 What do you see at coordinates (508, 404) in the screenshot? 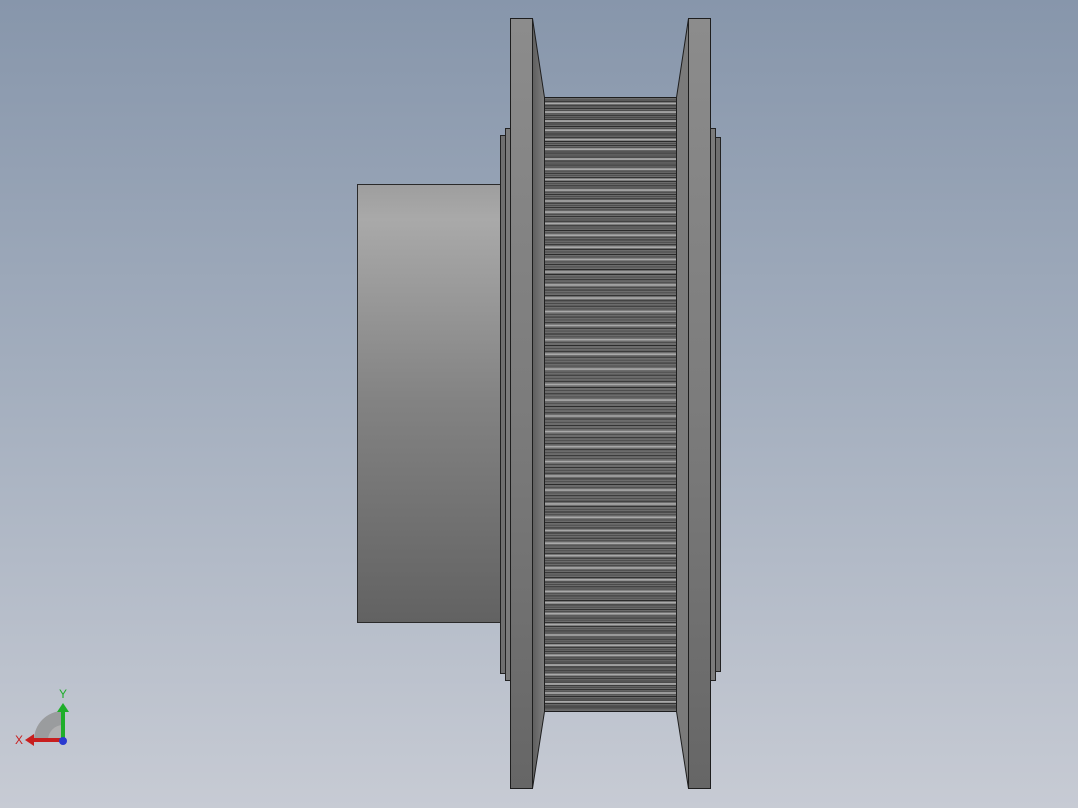
I see `left-collar-step` at bounding box center [508, 404].